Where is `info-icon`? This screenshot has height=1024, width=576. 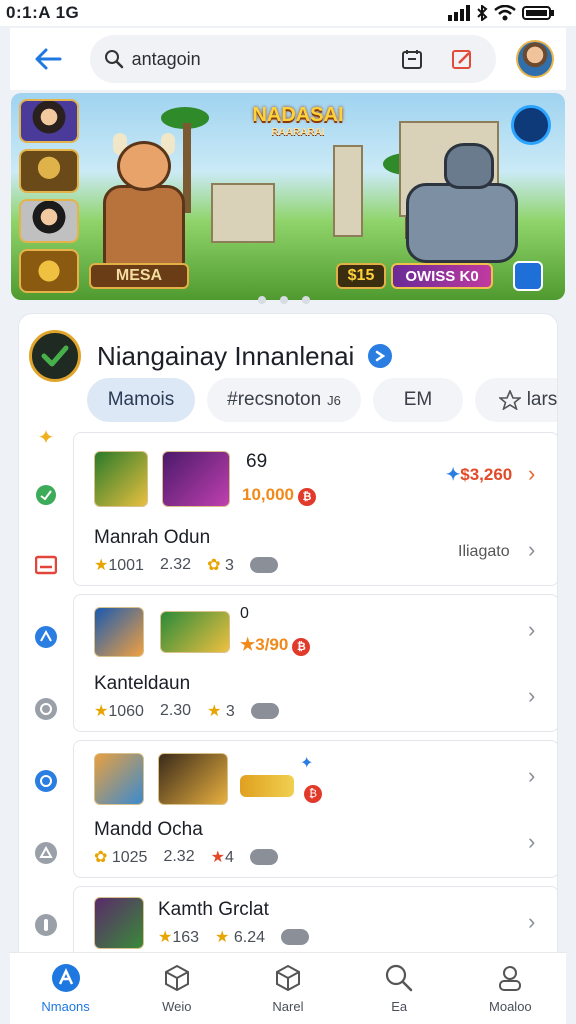
info-icon is located at coordinates (46, 925).